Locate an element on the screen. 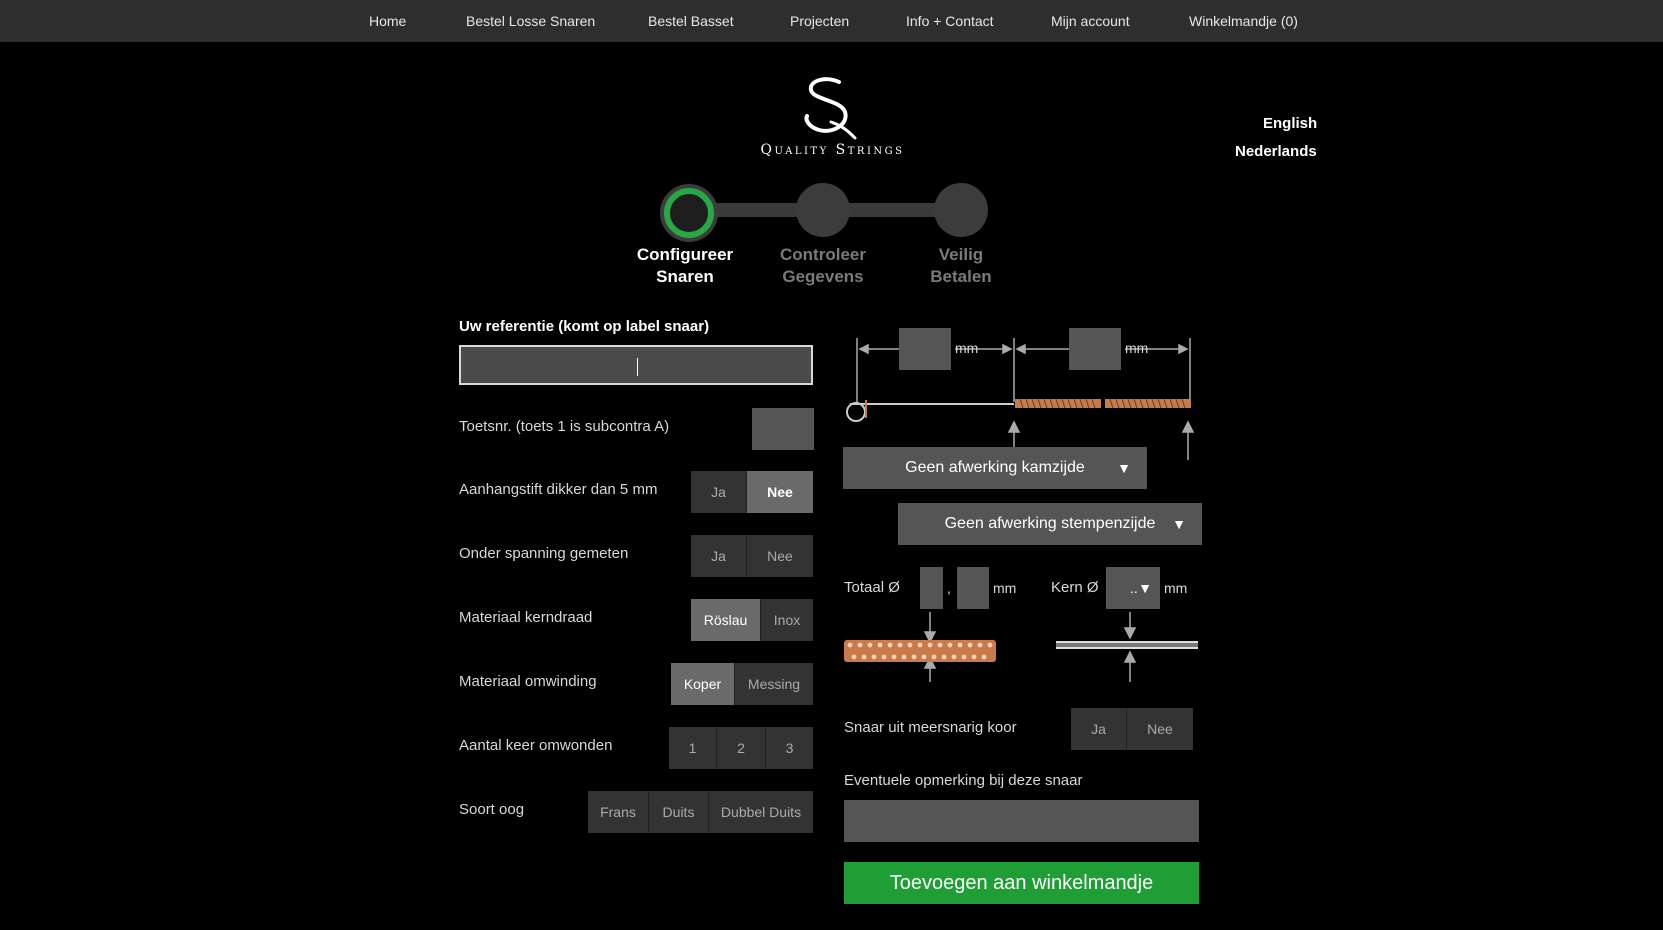 The height and width of the screenshot is (930, 1663). eye-option-duits: Duits is located at coordinates (679, 812).